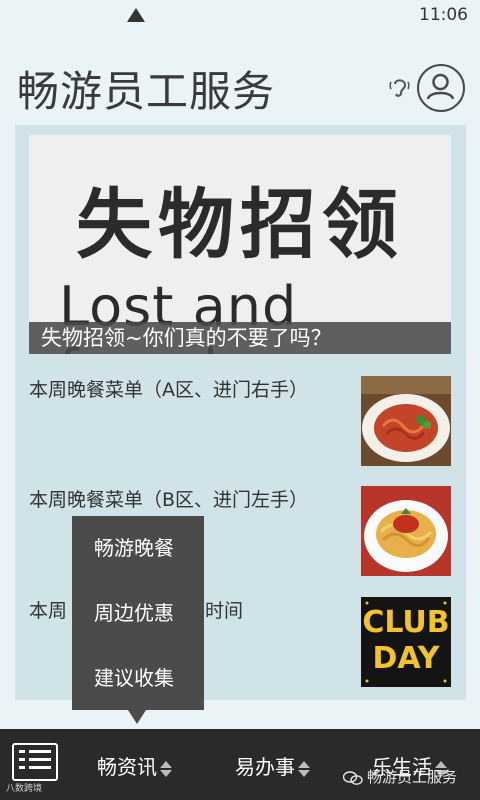  I want to click on popup-pointer, so click(137, 717).